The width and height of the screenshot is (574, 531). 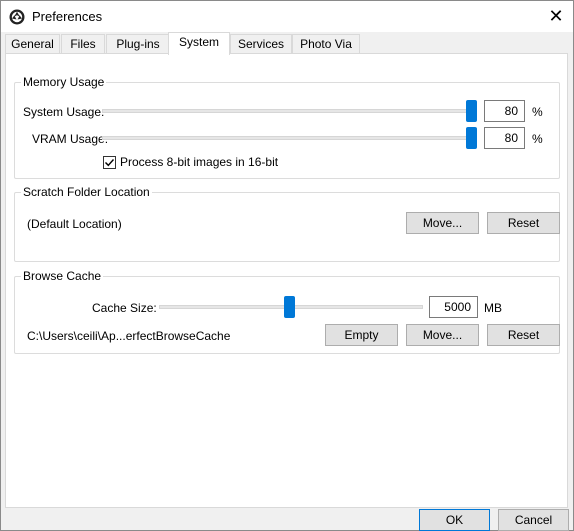 I want to click on scratch-folder-path: (Default Location), so click(x=74, y=224).